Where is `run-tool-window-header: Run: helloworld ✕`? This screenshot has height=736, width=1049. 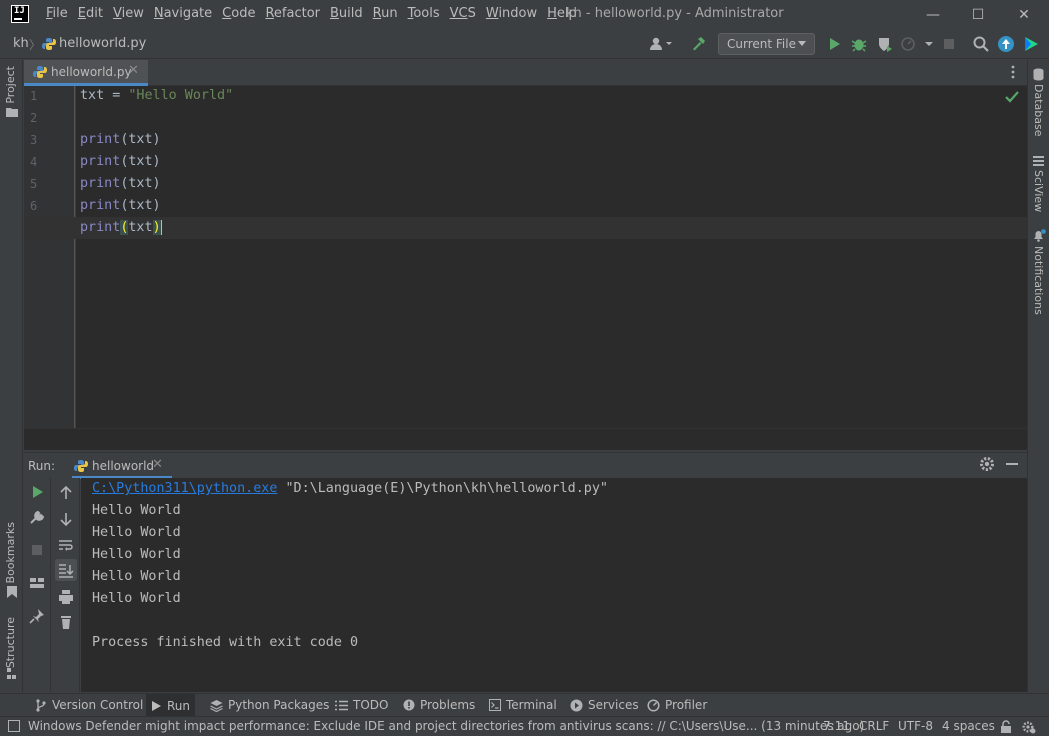 run-tool-window-header: Run: helloworld ✕ is located at coordinates (525, 465).